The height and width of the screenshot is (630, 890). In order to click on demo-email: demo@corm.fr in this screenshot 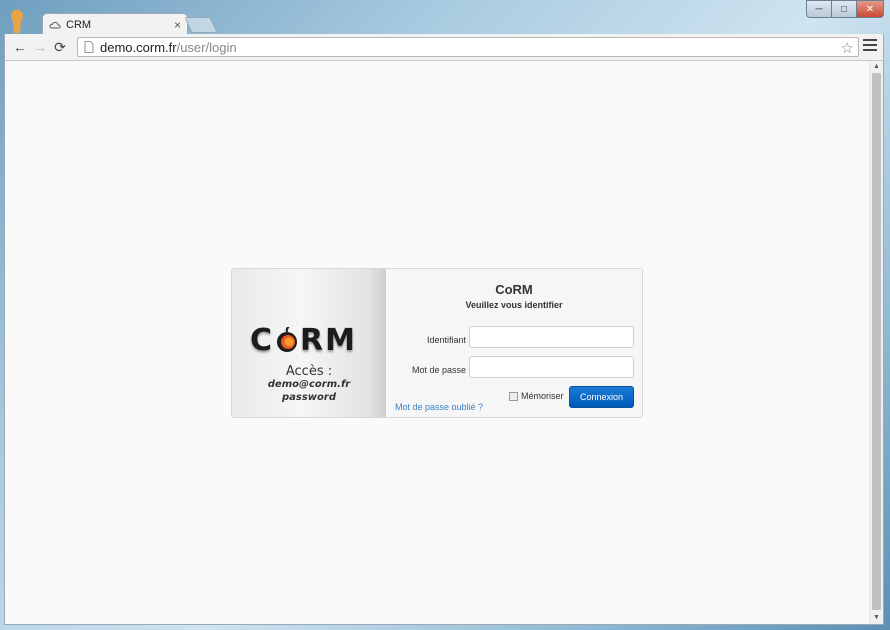, I will do `click(309, 384)`.